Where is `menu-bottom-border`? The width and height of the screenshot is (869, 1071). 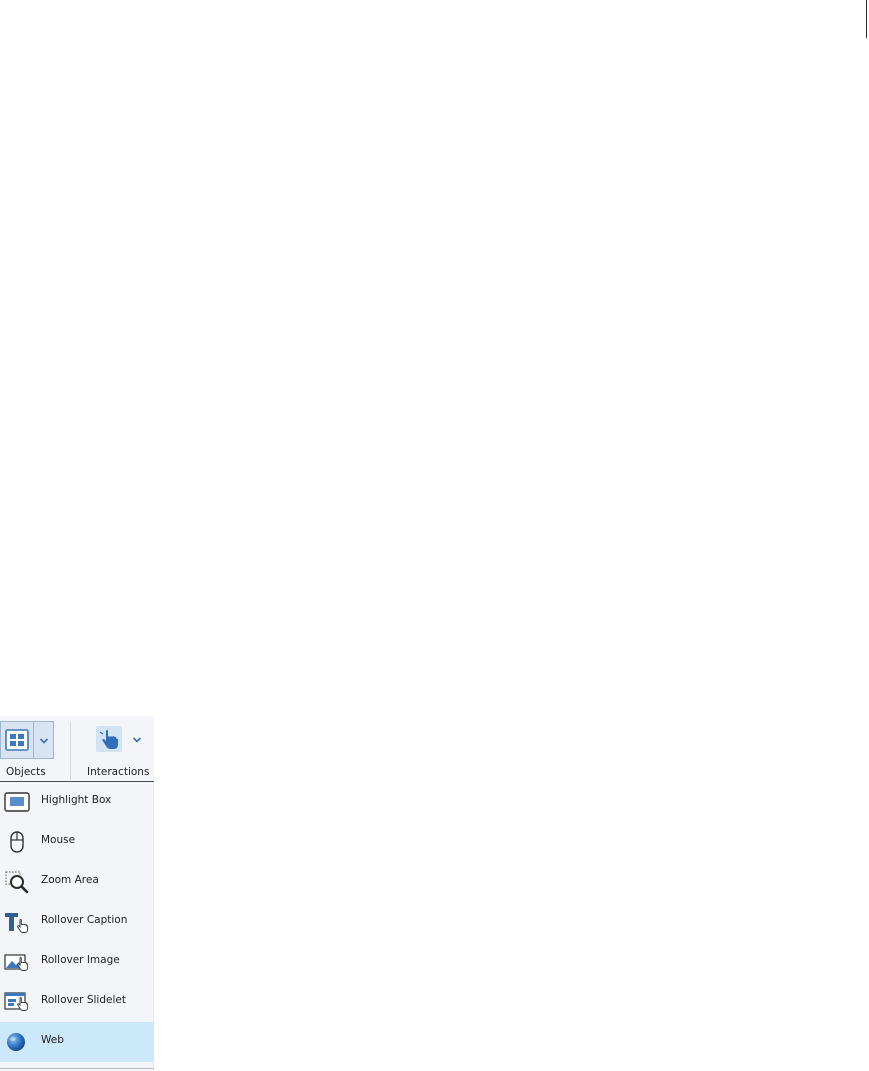
menu-bottom-border is located at coordinates (77, 1068).